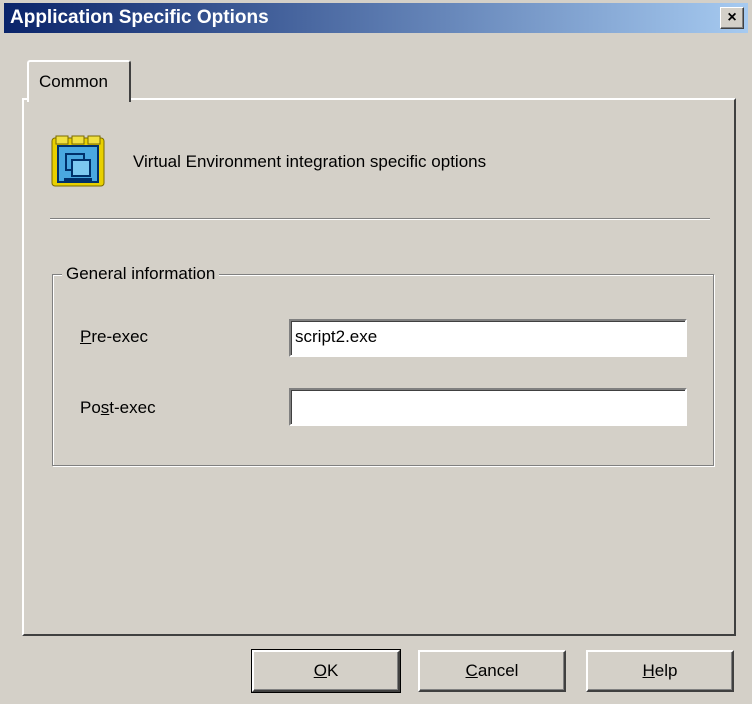  What do you see at coordinates (132, 407) in the screenshot?
I see `post-exec-label-rest: t-exec` at bounding box center [132, 407].